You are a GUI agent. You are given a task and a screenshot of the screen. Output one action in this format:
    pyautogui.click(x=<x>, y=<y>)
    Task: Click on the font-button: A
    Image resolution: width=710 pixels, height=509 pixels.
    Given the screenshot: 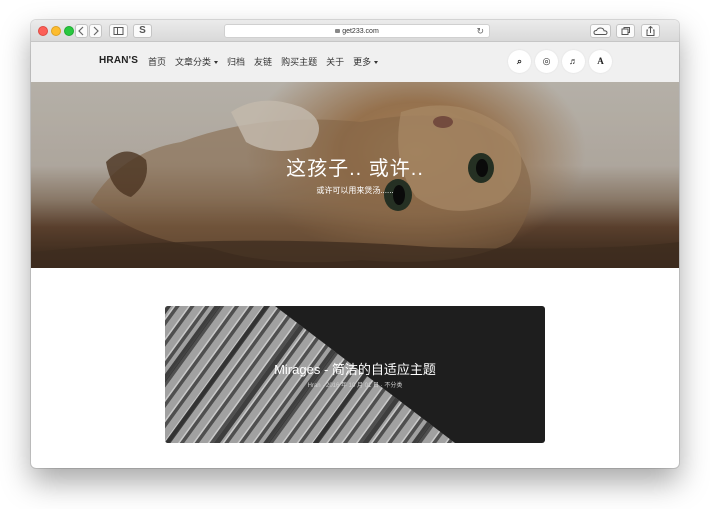 What is the action you would take?
    pyautogui.click(x=600, y=61)
    